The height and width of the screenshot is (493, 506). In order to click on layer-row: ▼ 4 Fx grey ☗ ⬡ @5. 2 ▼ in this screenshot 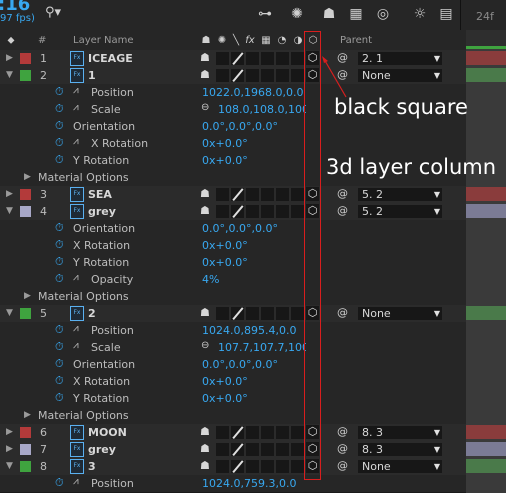, I will do `click(233, 212)`.